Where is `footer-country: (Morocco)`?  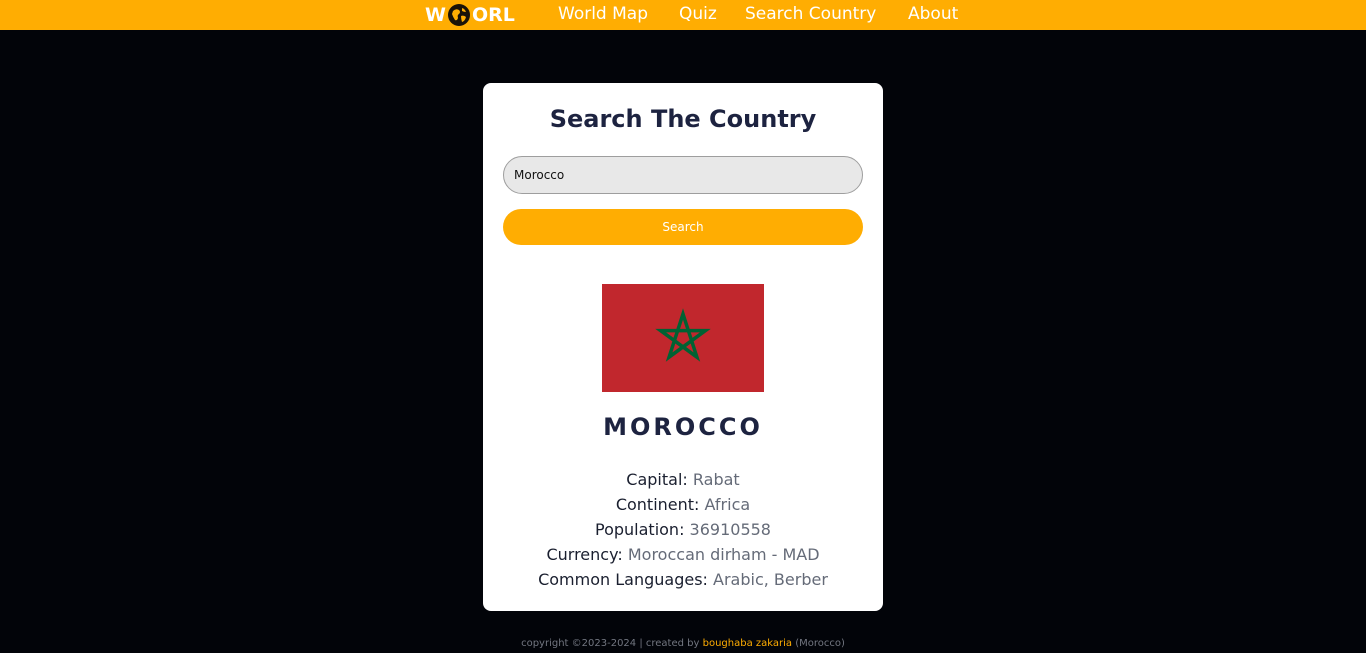
footer-country: (Morocco) is located at coordinates (818, 643).